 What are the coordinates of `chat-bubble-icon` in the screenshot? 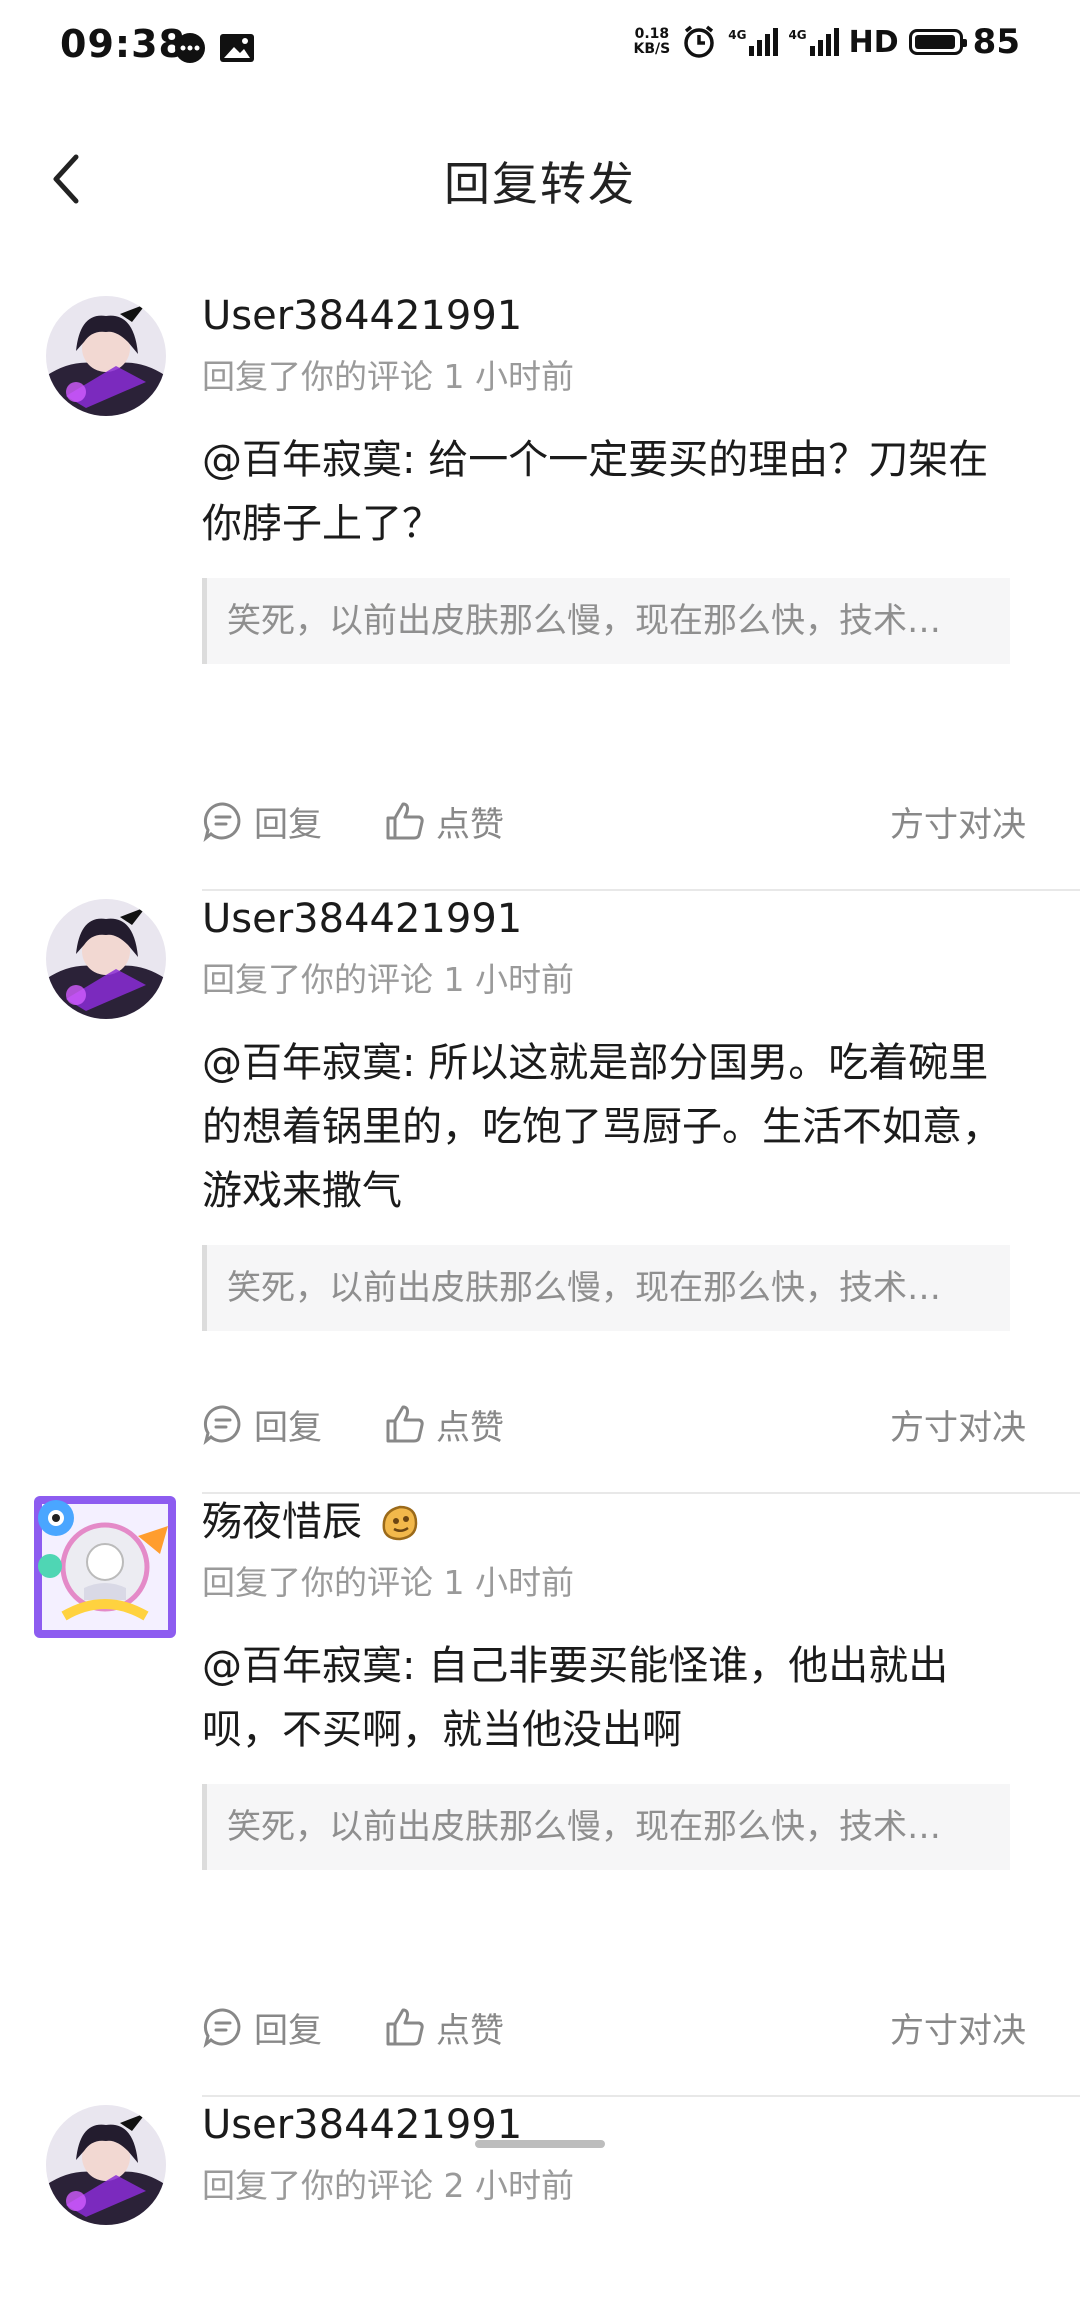 It's located at (190, 48).